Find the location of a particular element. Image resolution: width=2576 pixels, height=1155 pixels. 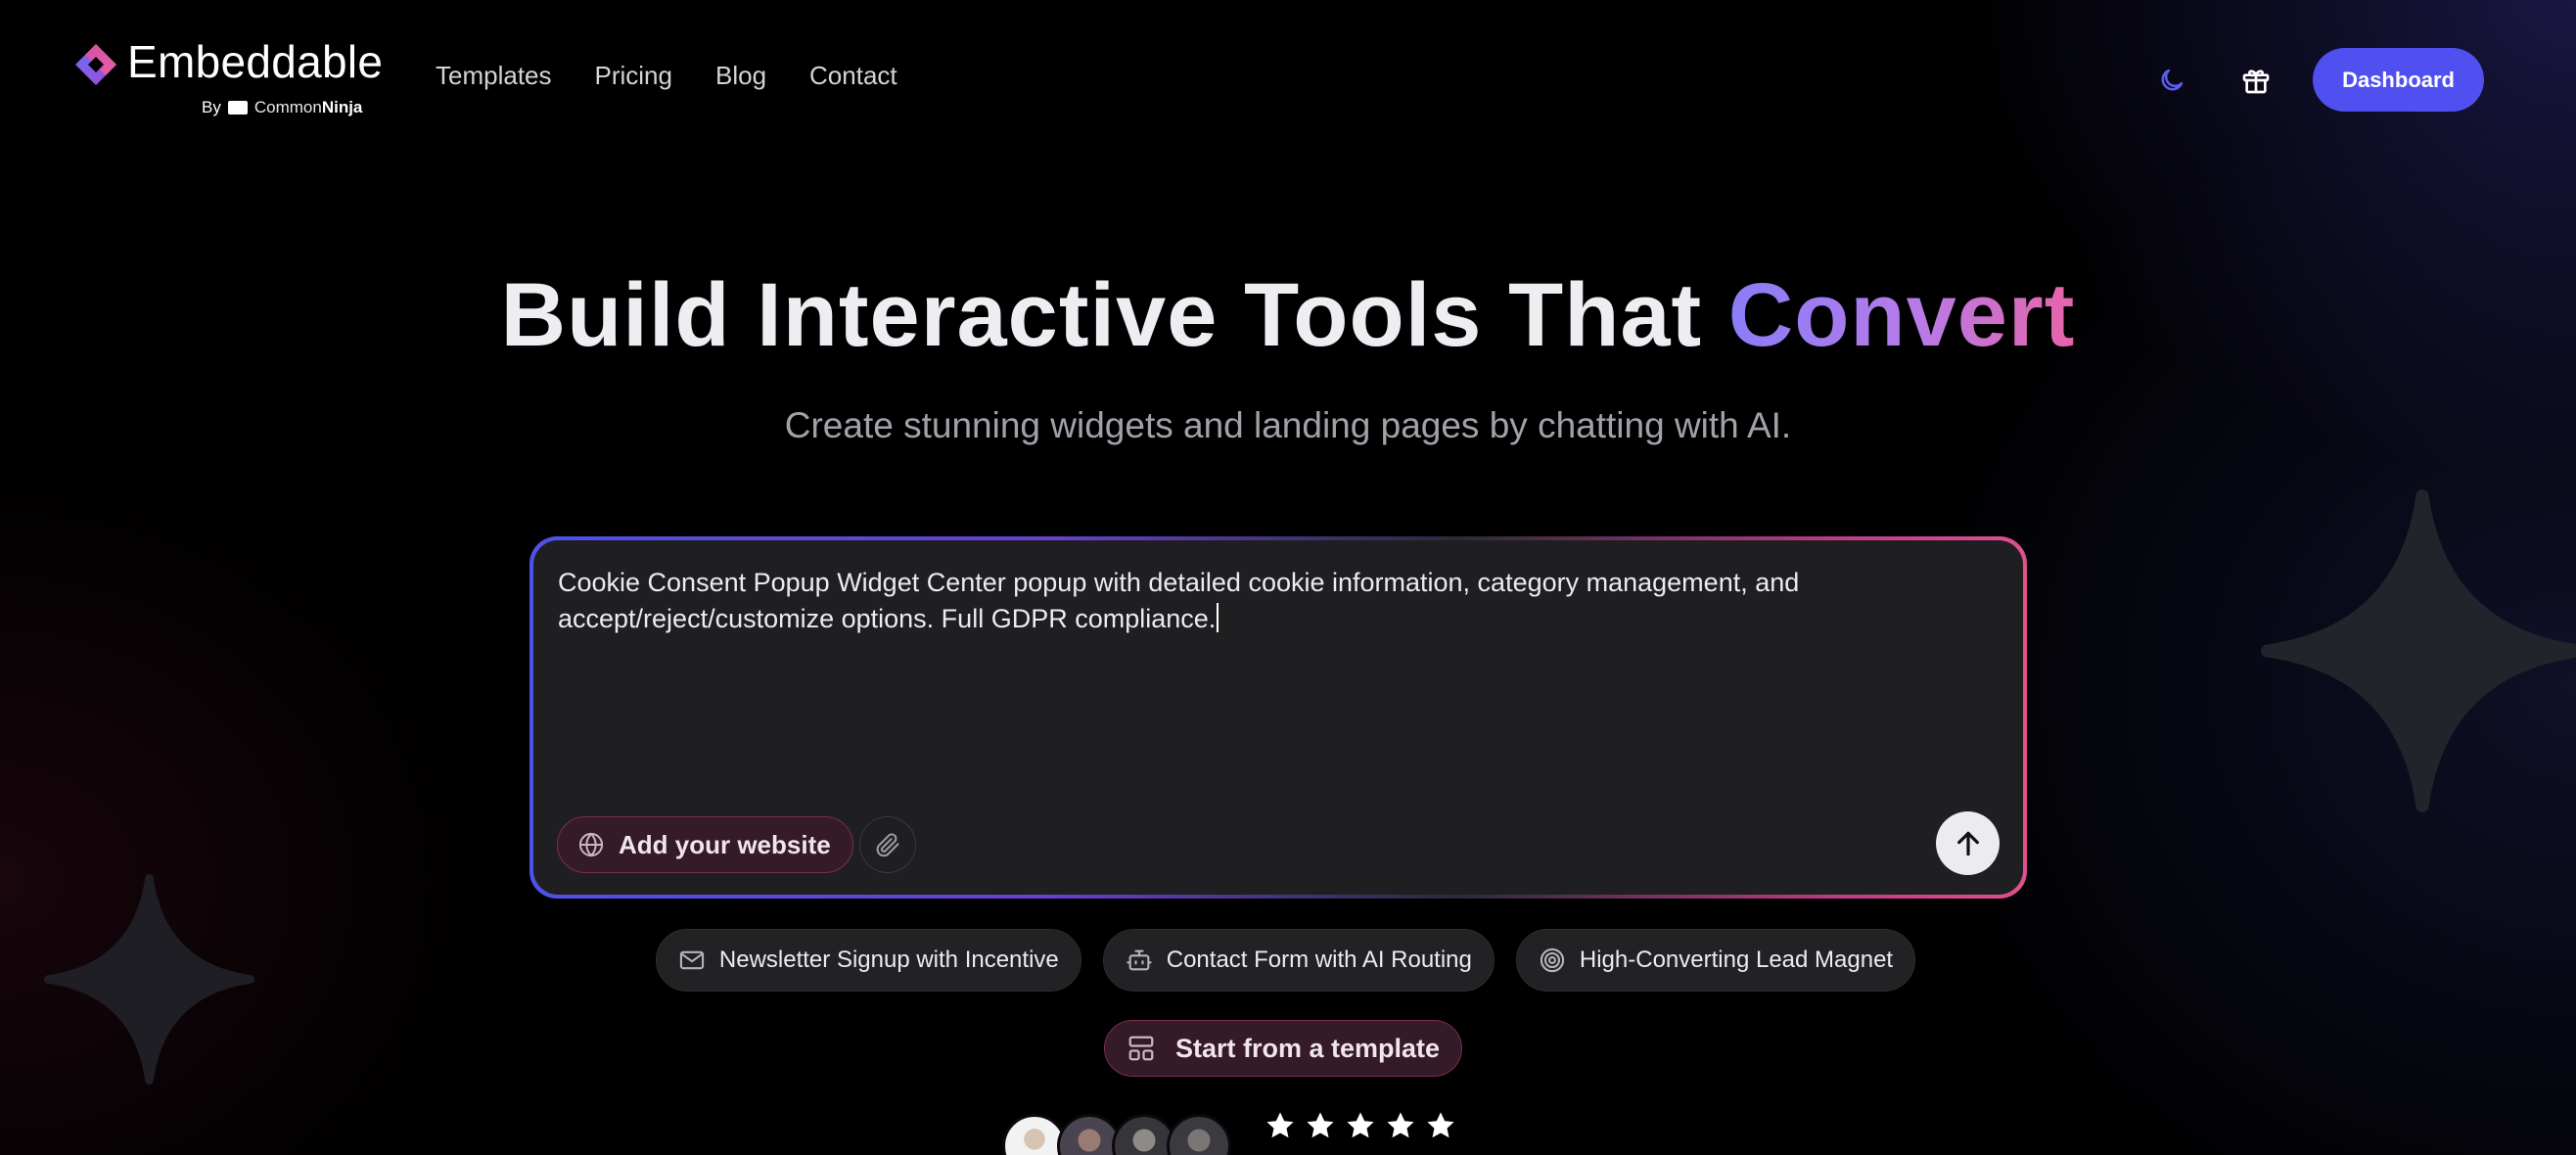

suggestion-label: High-Converting Lead Magnet is located at coordinates (1737, 960).